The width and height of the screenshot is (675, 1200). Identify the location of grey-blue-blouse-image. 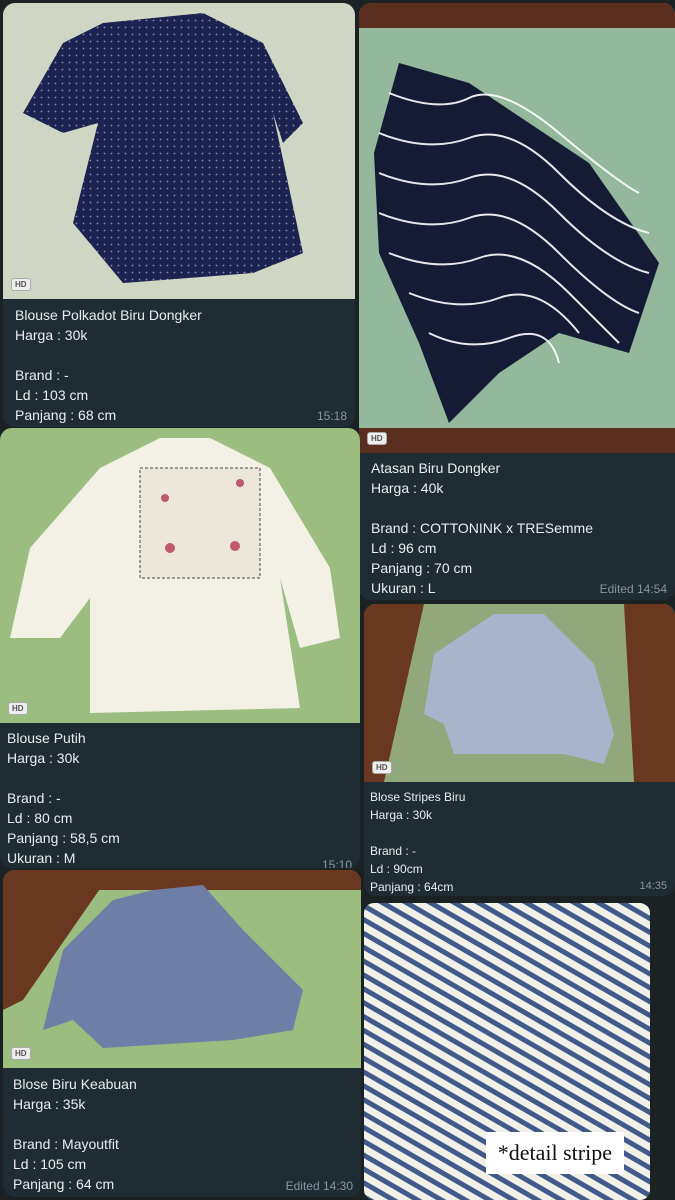
(182, 969).